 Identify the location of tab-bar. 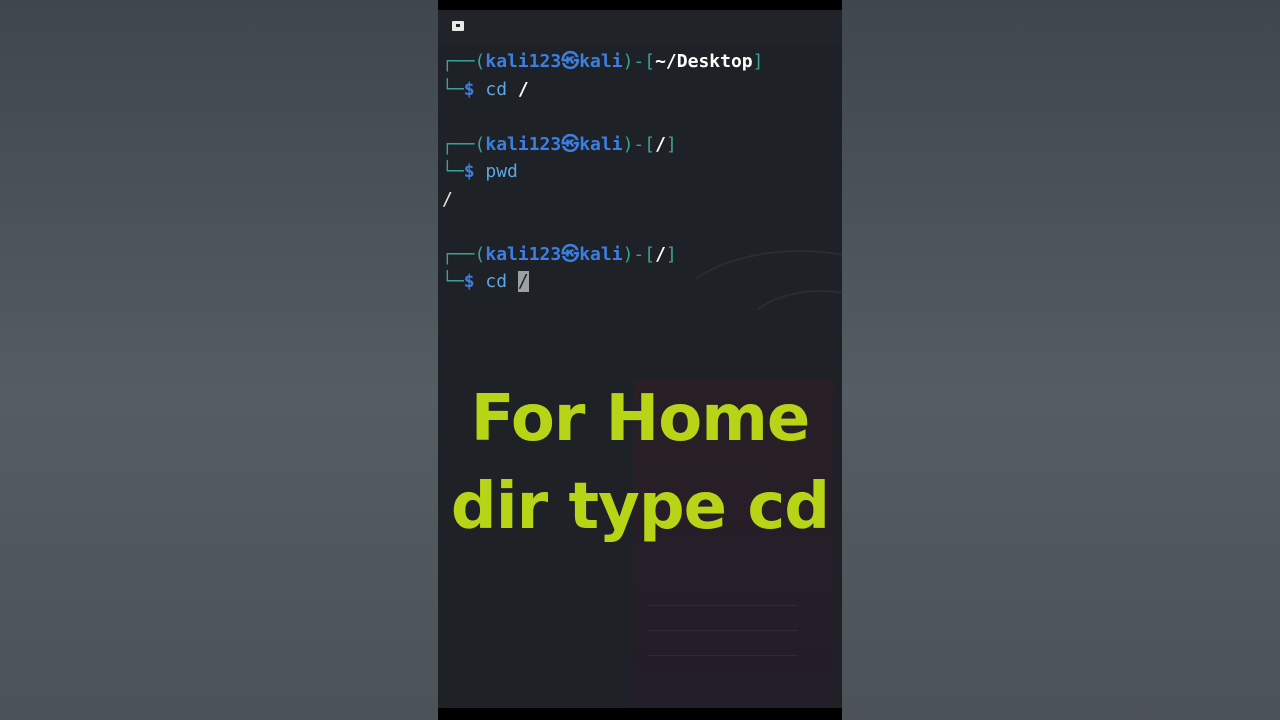
(640, 27).